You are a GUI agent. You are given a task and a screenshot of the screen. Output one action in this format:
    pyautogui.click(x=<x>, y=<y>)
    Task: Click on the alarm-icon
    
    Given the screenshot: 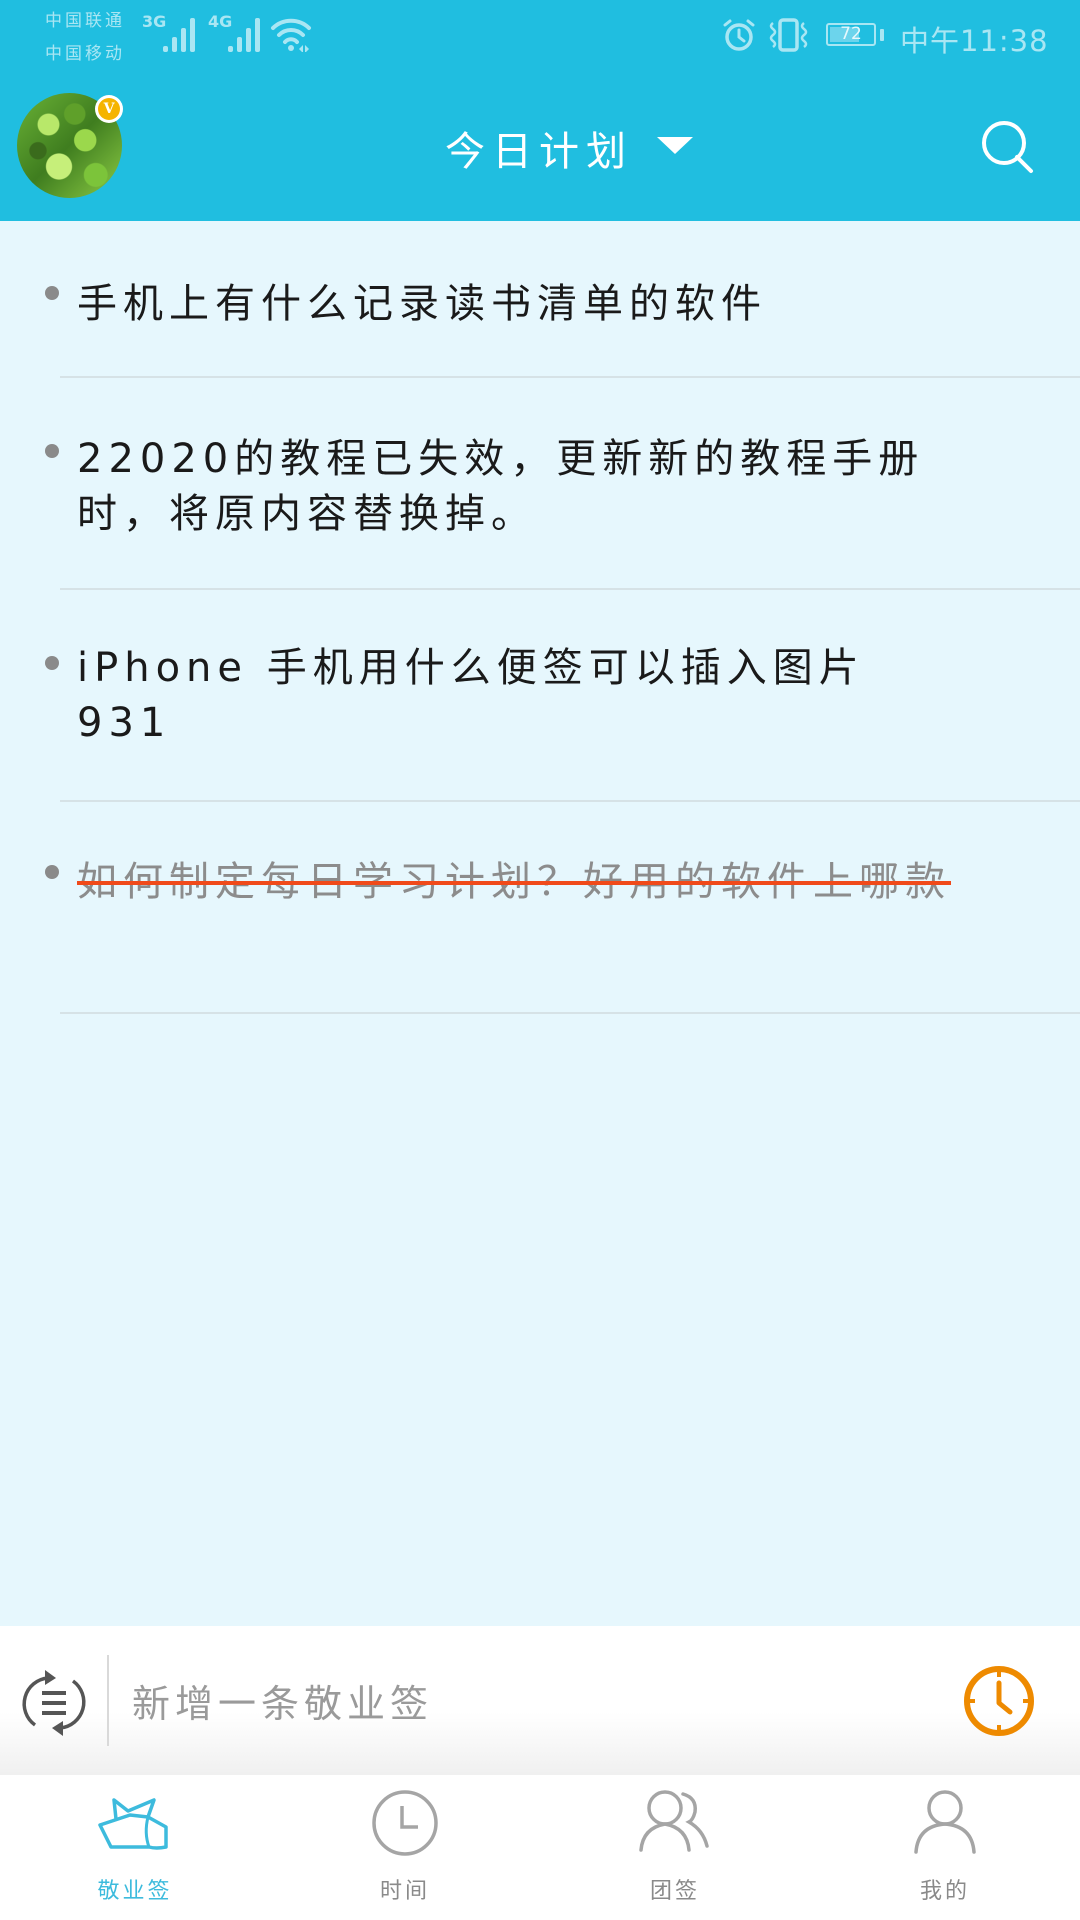 What is the action you would take?
    pyautogui.click(x=739, y=35)
    